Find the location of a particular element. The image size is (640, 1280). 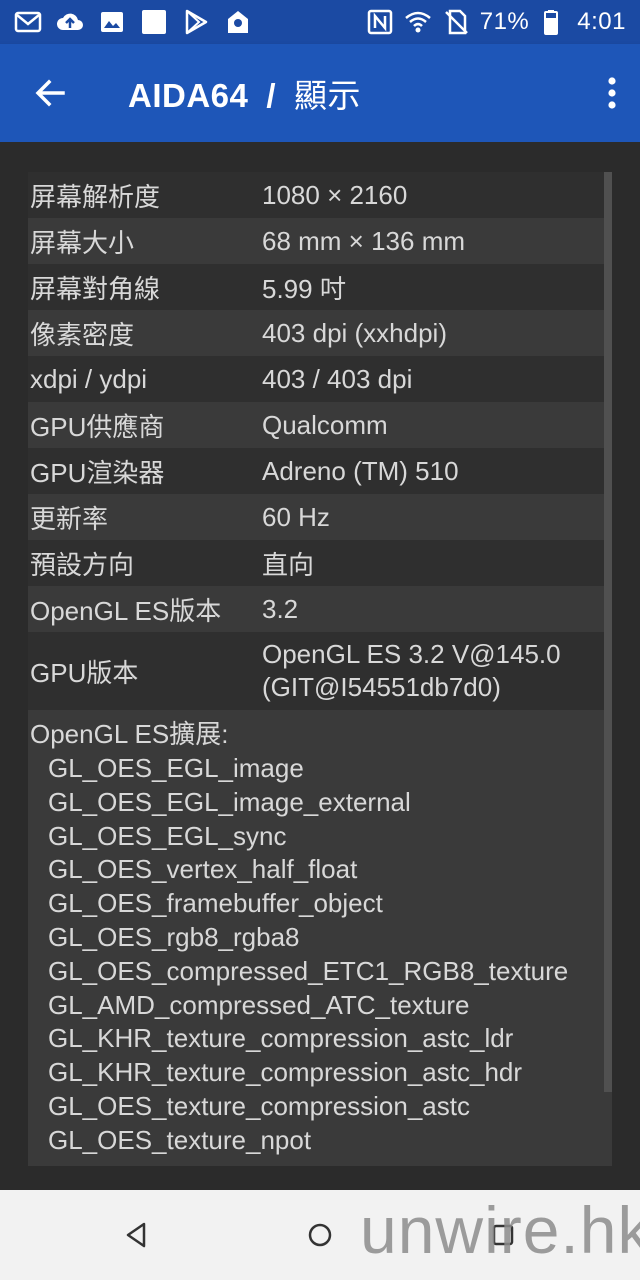

page-subtitle: 顯示 is located at coordinates (328, 95).